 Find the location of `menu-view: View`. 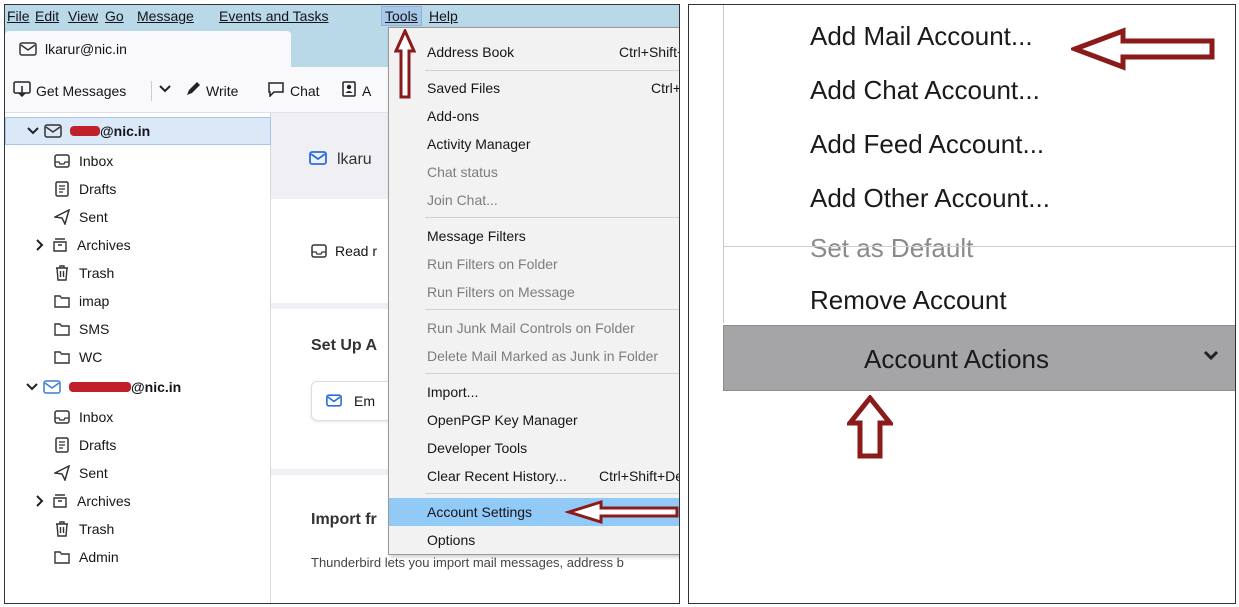

menu-view: View is located at coordinates (83, 16).